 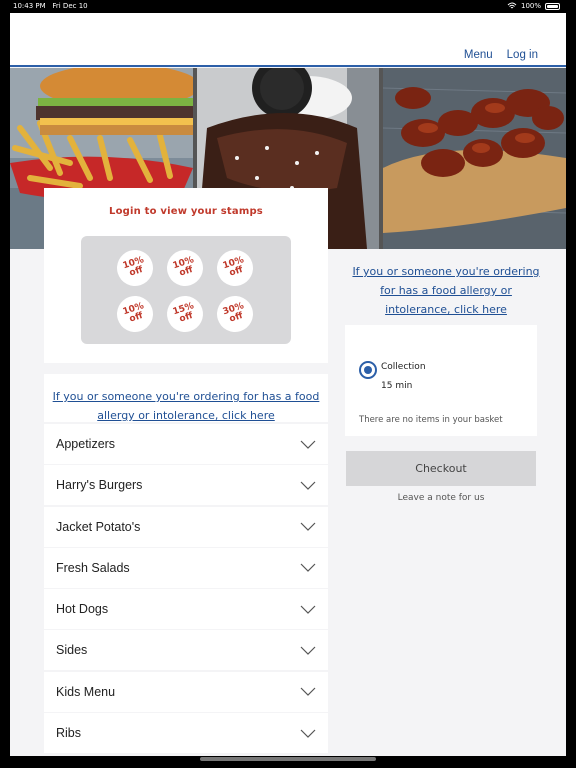 I want to click on menu-category-ribs: Ribs, so click(x=186, y=733).